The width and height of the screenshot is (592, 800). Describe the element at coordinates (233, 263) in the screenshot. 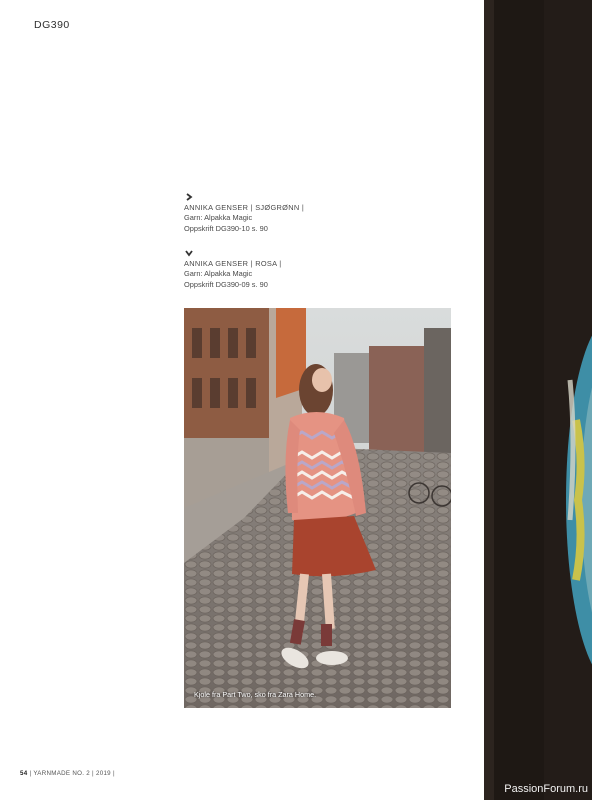

I see `caption-title: ANNIKA GENSER | ROSA |` at that location.